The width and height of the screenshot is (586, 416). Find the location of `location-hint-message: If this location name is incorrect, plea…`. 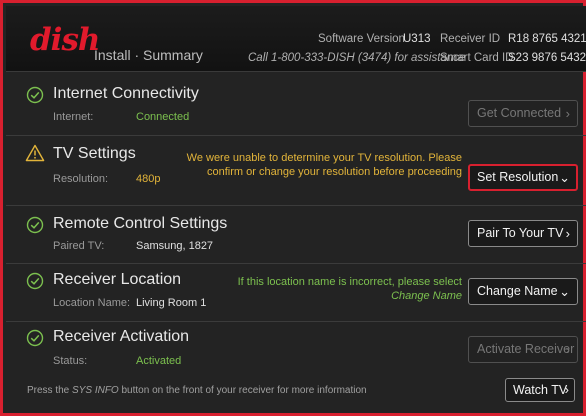

location-hint-message: If this location name is incorrect, plea… is located at coordinates (350, 289).